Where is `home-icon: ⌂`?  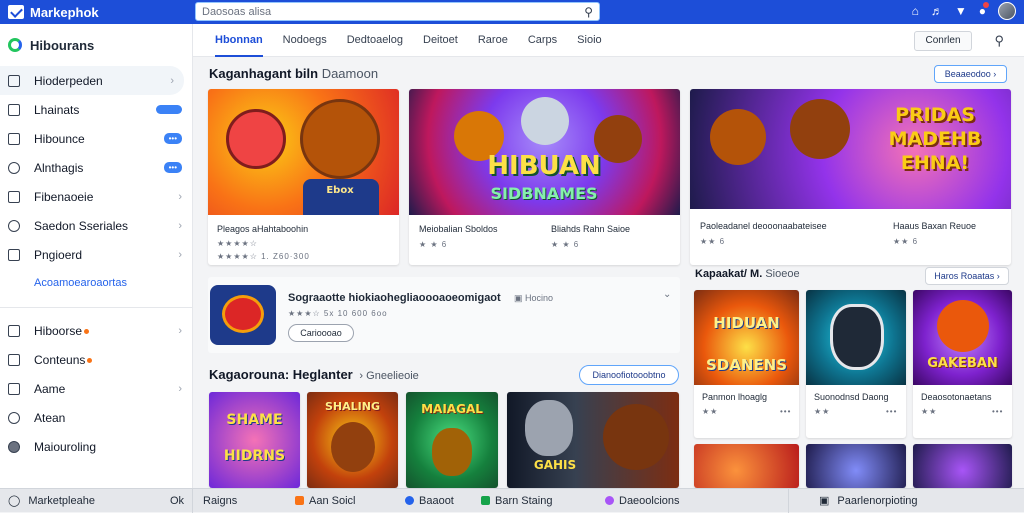 home-icon: ⌂ is located at coordinates (915, 11).